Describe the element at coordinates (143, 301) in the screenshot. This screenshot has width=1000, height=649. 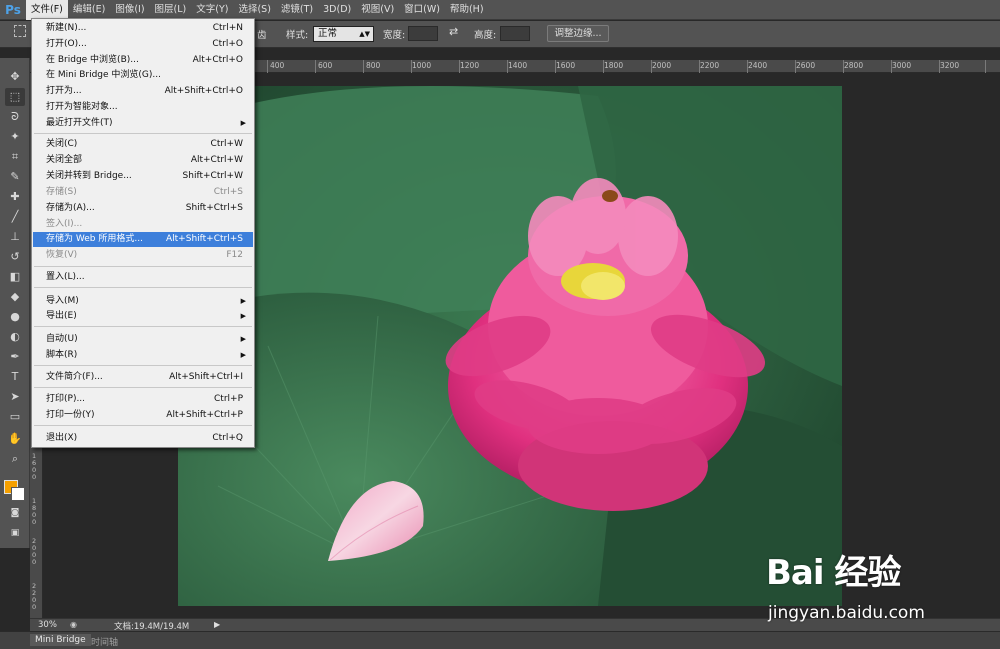
I see `menu-item-import: 导入(M) ▶` at that location.